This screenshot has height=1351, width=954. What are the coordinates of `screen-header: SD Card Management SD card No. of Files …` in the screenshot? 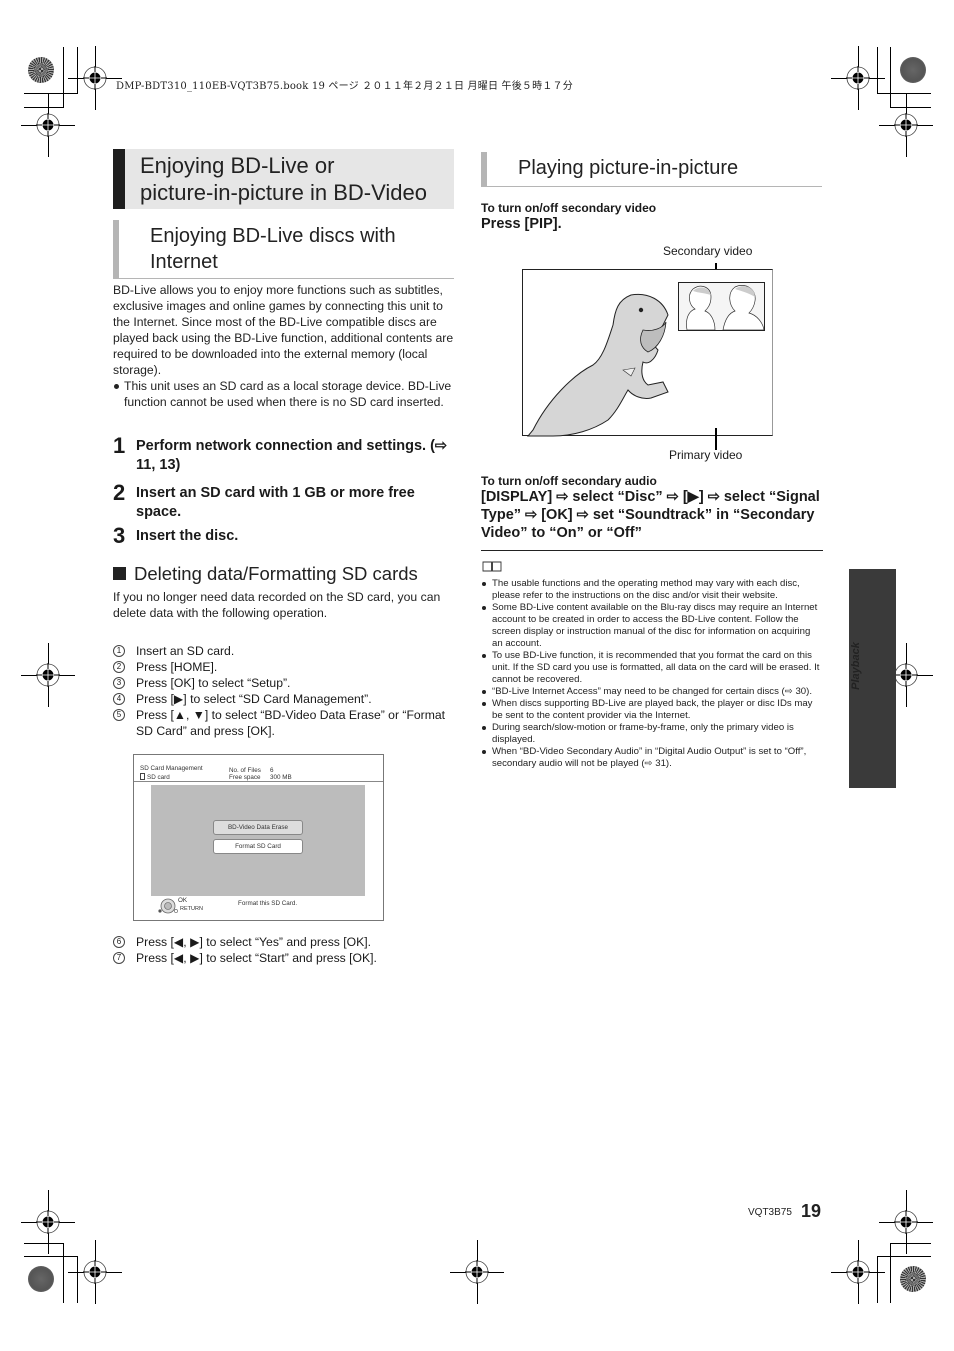 It's located at (258, 768).